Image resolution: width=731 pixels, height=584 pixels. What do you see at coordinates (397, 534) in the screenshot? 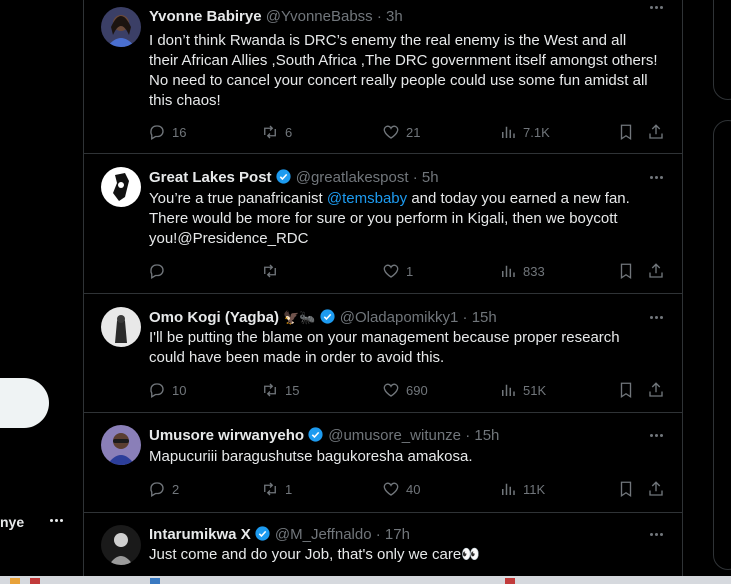
I see `tweet-time: 17h` at bounding box center [397, 534].